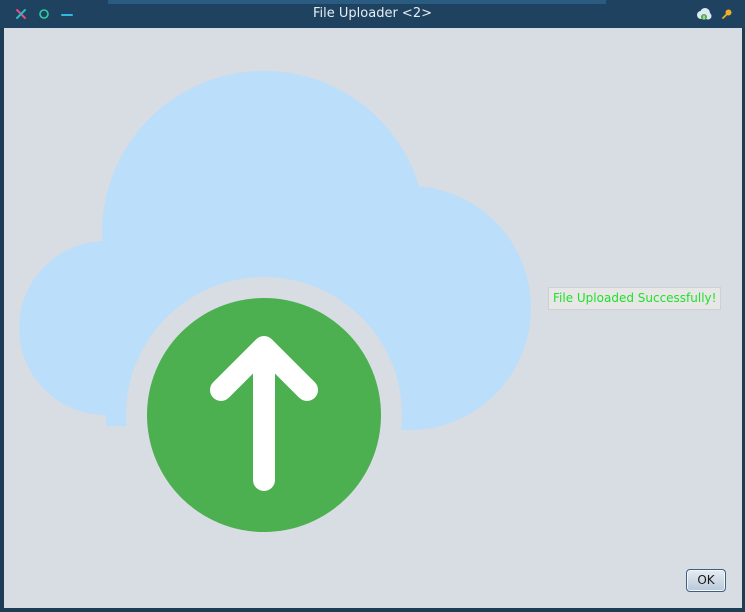 The image size is (745, 612). I want to click on pin-icon, so click(727, 14).